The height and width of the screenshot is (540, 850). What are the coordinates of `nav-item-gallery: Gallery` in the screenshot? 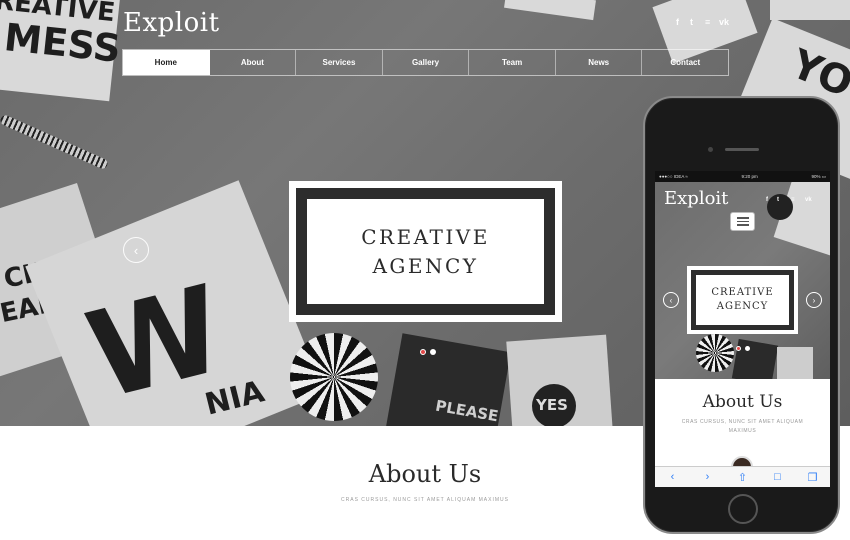 It's located at (426, 62).